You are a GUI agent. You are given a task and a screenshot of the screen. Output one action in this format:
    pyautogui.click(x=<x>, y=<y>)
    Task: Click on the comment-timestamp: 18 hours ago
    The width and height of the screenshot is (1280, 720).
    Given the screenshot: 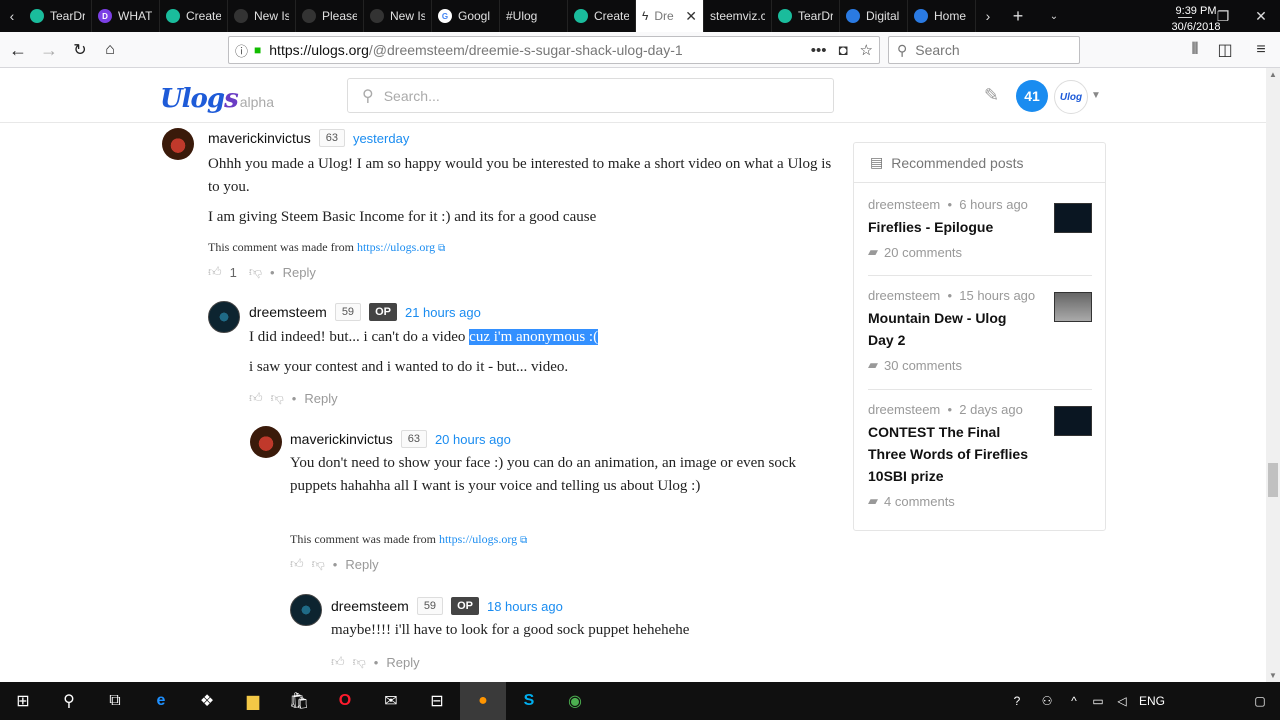 What is the action you would take?
    pyautogui.click(x=525, y=606)
    